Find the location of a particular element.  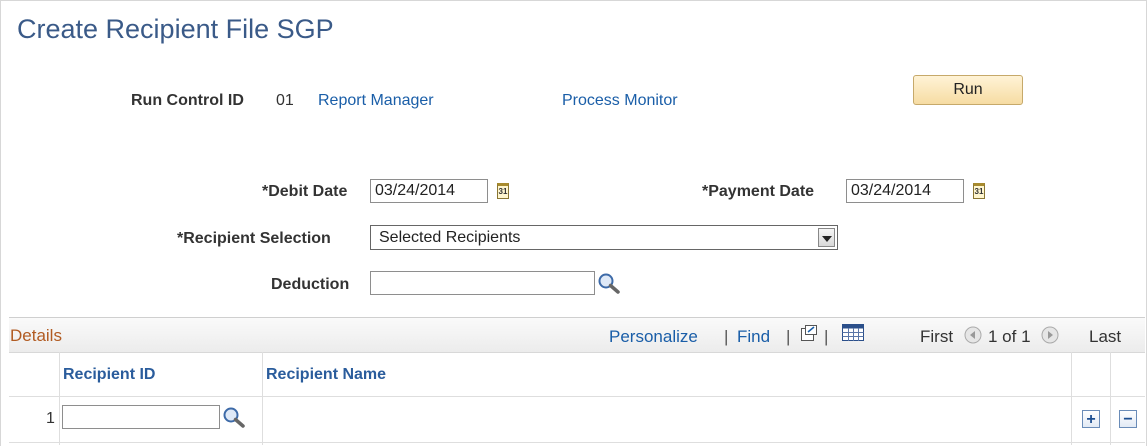

recipient-name-header: Recipient Name is located at coordinates (326, 375).